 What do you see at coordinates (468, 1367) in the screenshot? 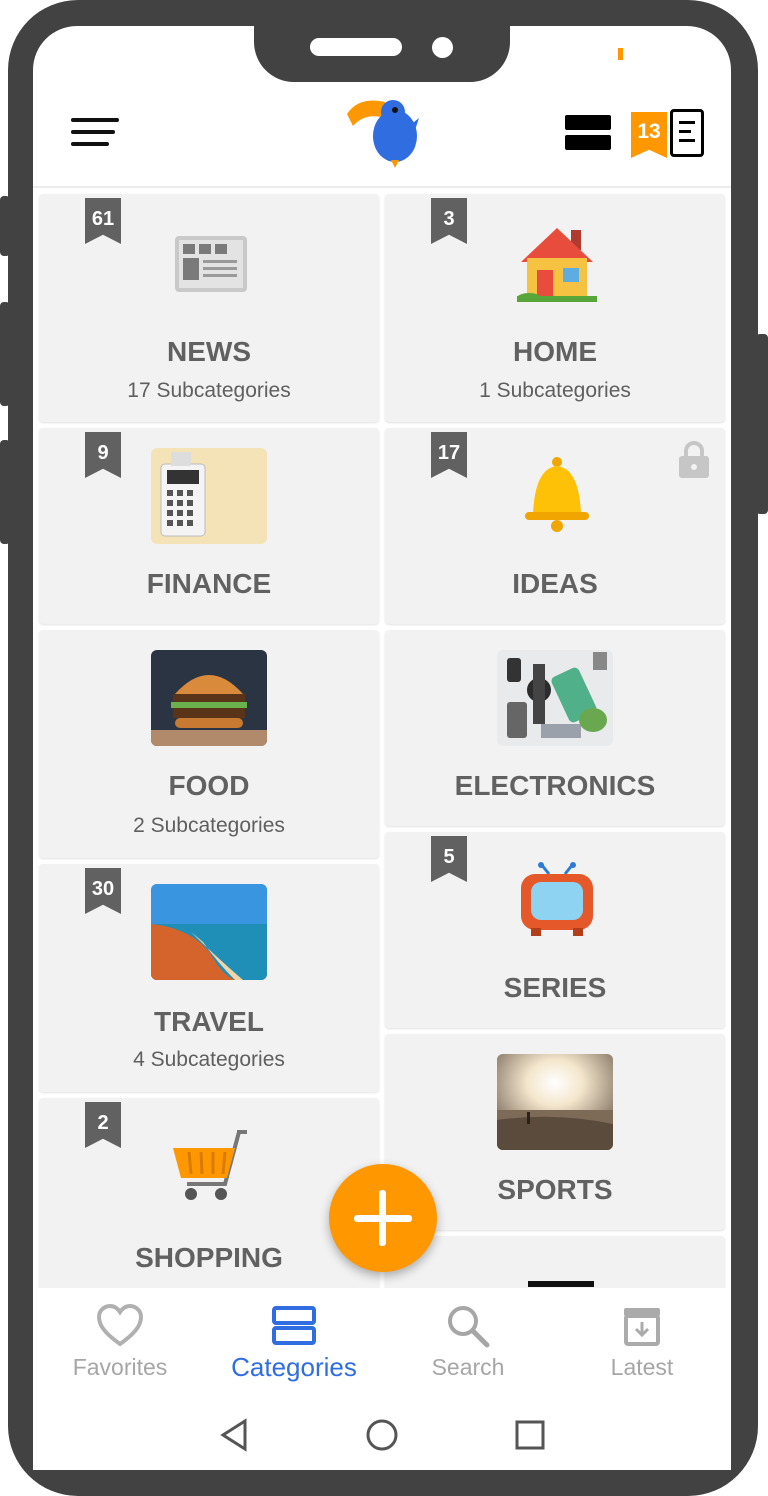
I see `nav-label: Search` at bounding box center [468, 1367].